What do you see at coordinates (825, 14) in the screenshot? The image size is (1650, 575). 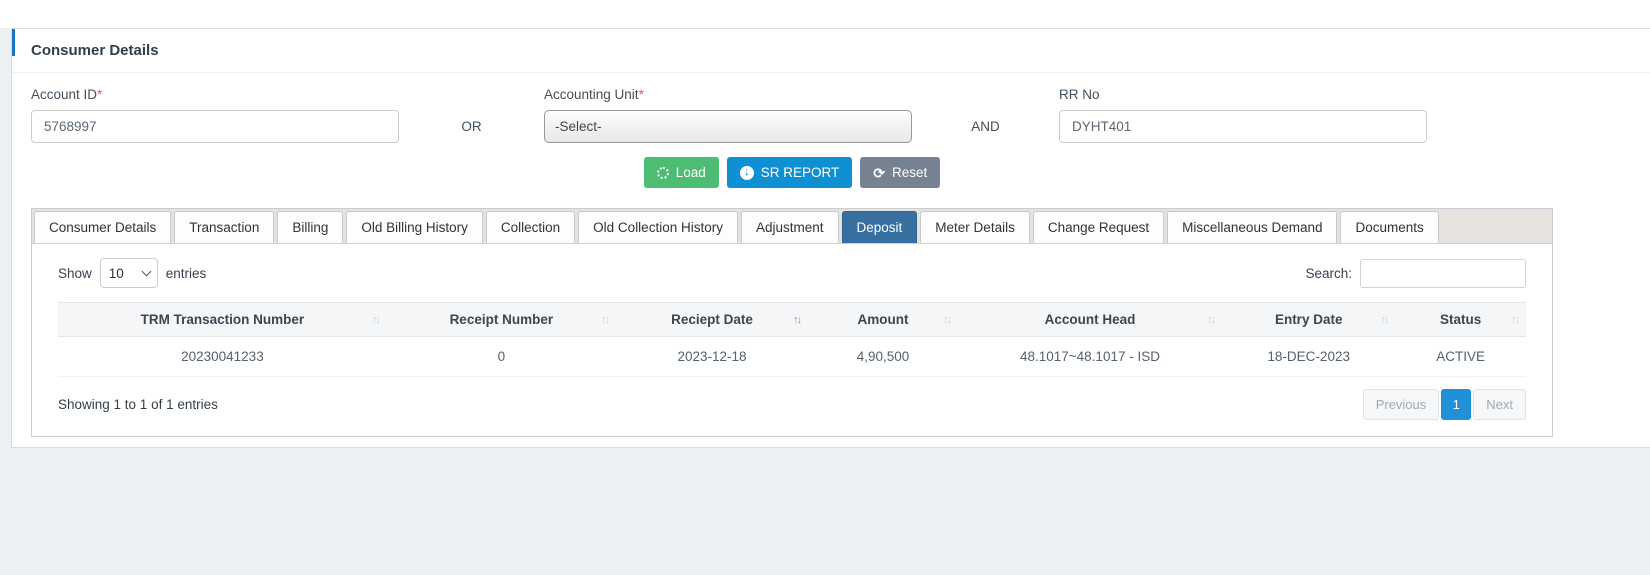 I see `top-whitespace-bar` at bounding box center [825, 14].